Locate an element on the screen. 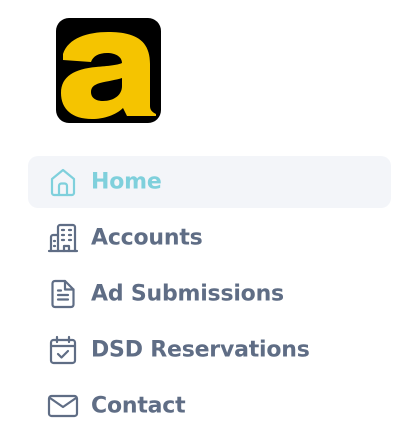 This screenshot has height=447, width=416. sidebar-item-label: Ad Submissions is located at coordinates (187, 294).